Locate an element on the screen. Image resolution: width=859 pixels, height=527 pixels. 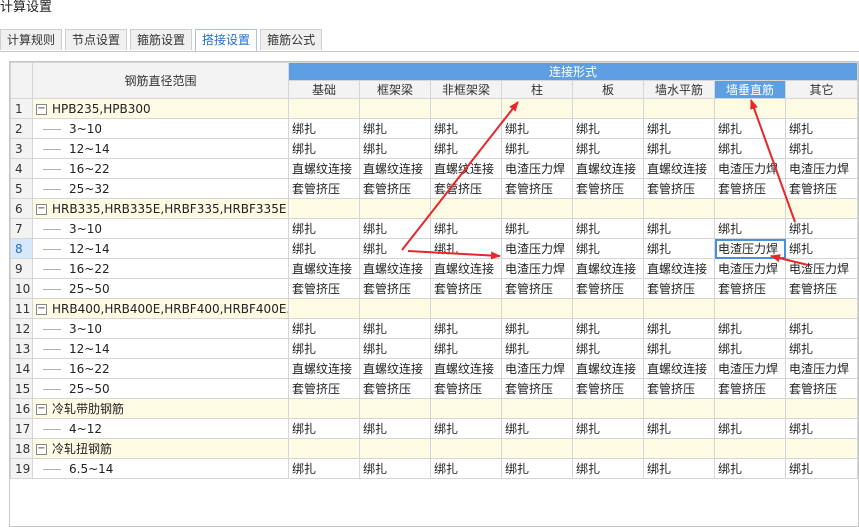
column-header: 框架梁 is located at coordinates (395, 89).